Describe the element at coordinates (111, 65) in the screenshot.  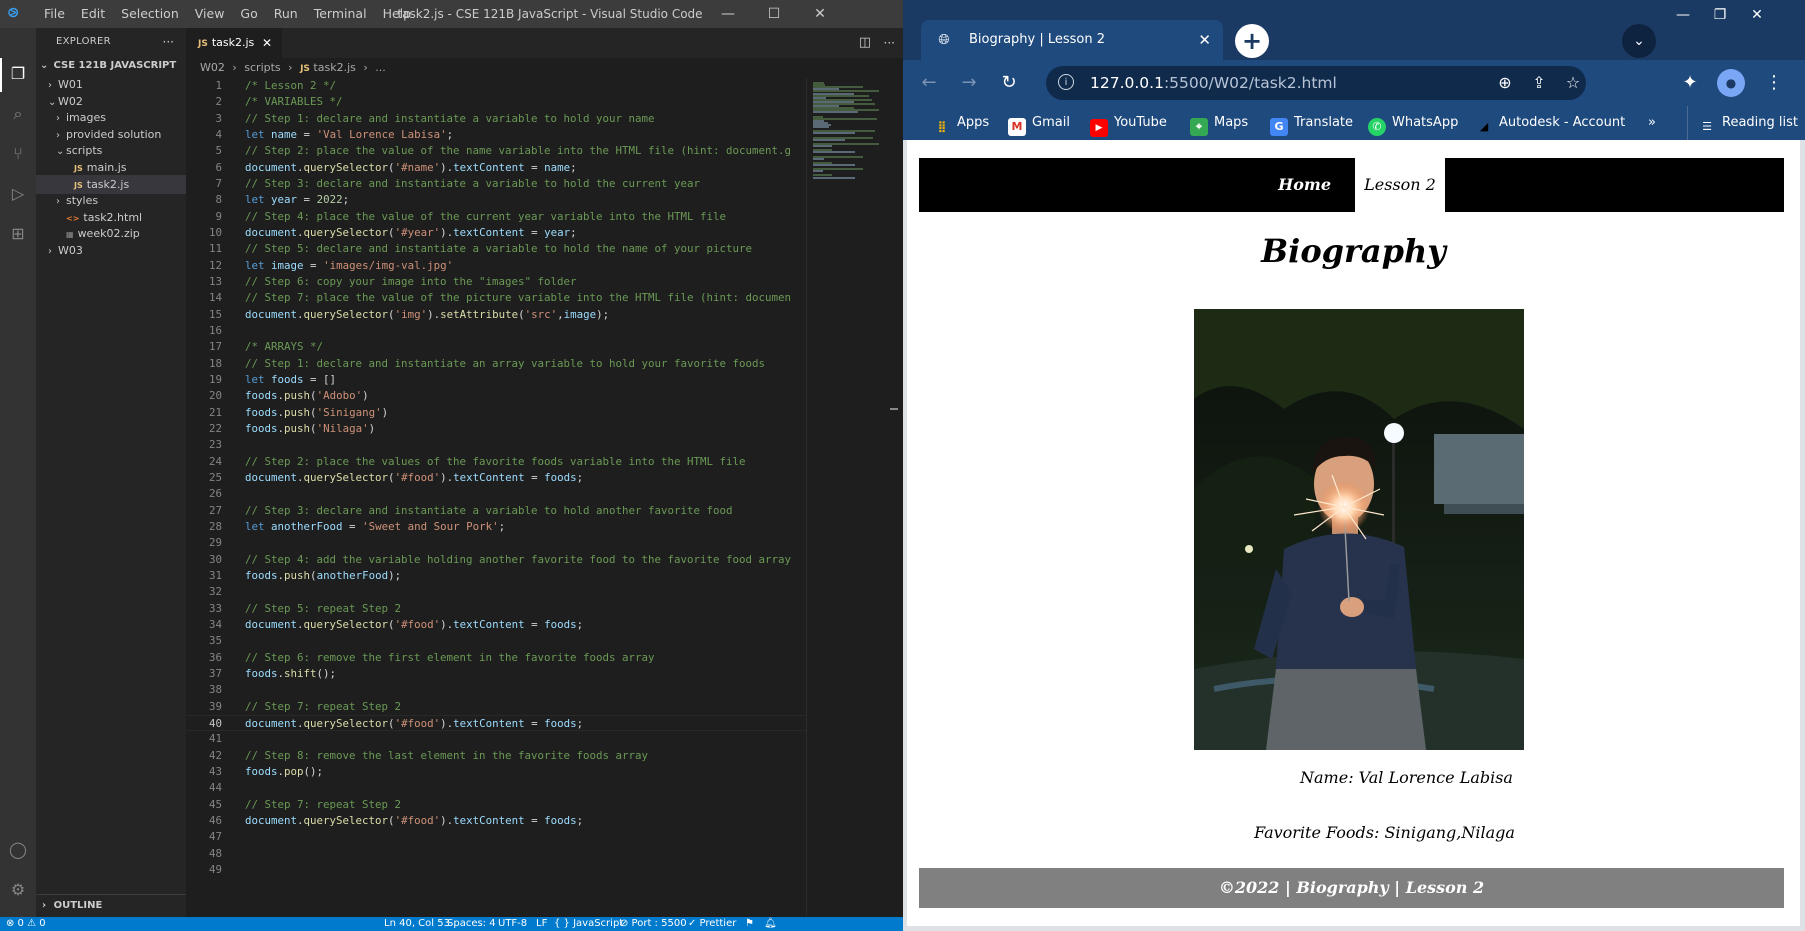
I see `workspace-root: ⌄ CSE 121B JAVASCRIPT` at that location.